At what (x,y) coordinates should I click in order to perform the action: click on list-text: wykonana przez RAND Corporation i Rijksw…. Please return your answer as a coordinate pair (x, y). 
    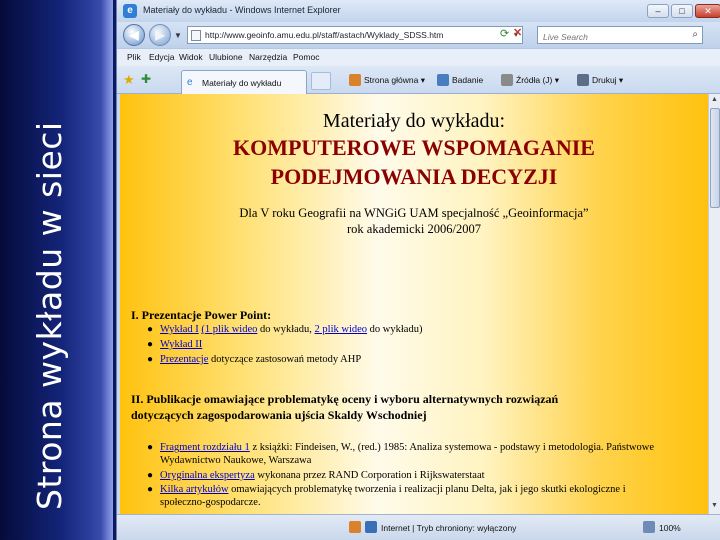
    Looking at the image, I should click on (369, 475).